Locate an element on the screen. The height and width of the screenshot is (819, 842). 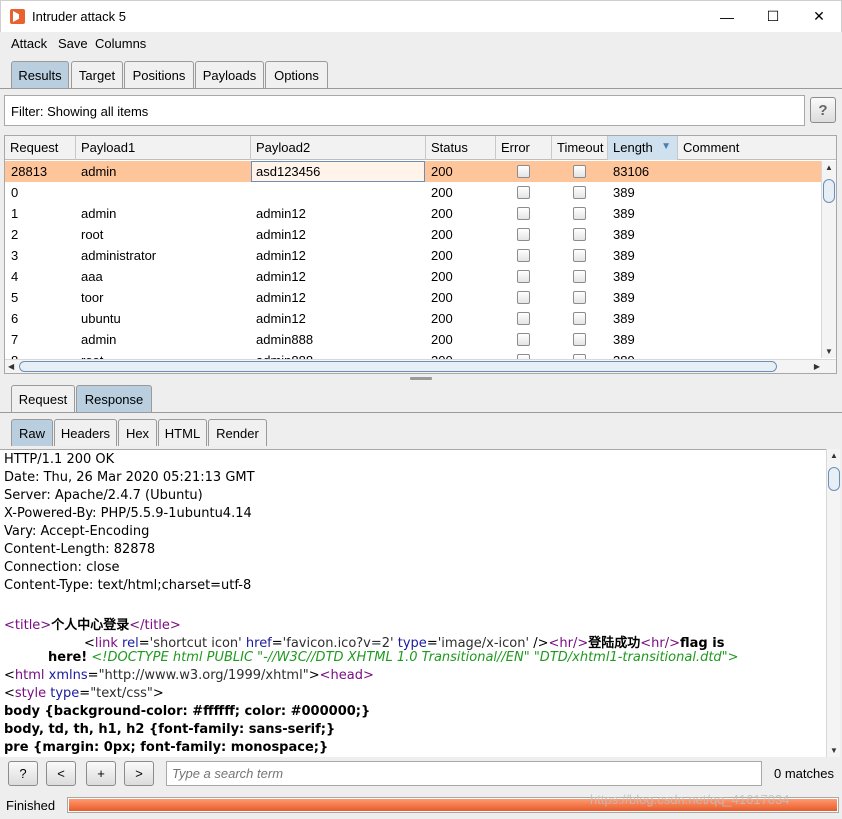
close-button: ✕ is located at coordinates (819, 16).